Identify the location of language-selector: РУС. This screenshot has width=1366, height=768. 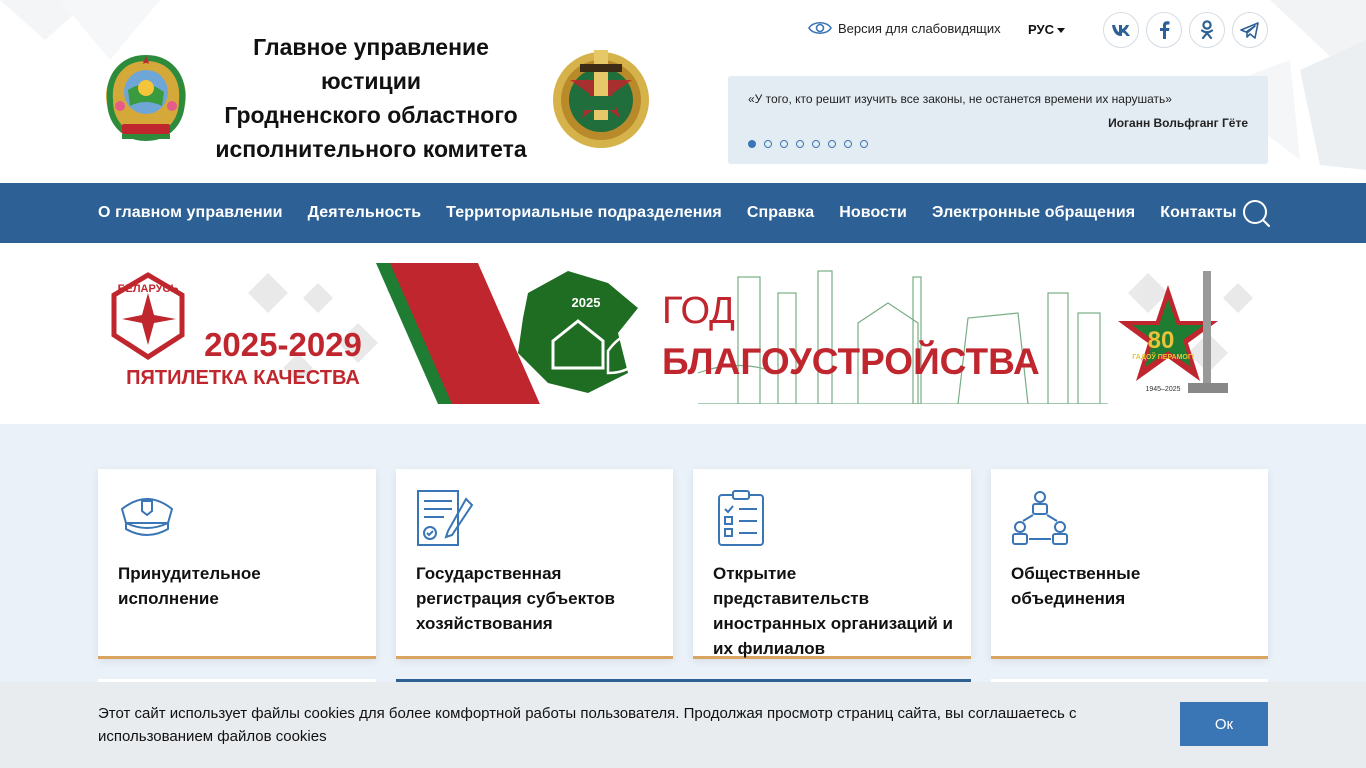
(1046, 29).